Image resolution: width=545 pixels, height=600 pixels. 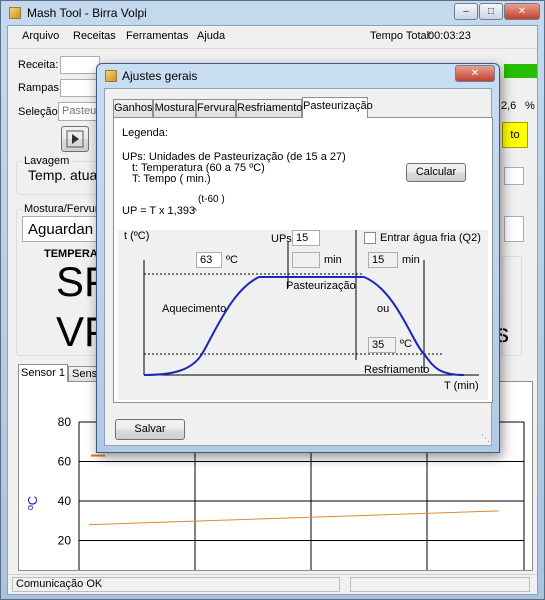 I want to click on tab-resfriamento: Resfriamento, so click(x=269, y=108).